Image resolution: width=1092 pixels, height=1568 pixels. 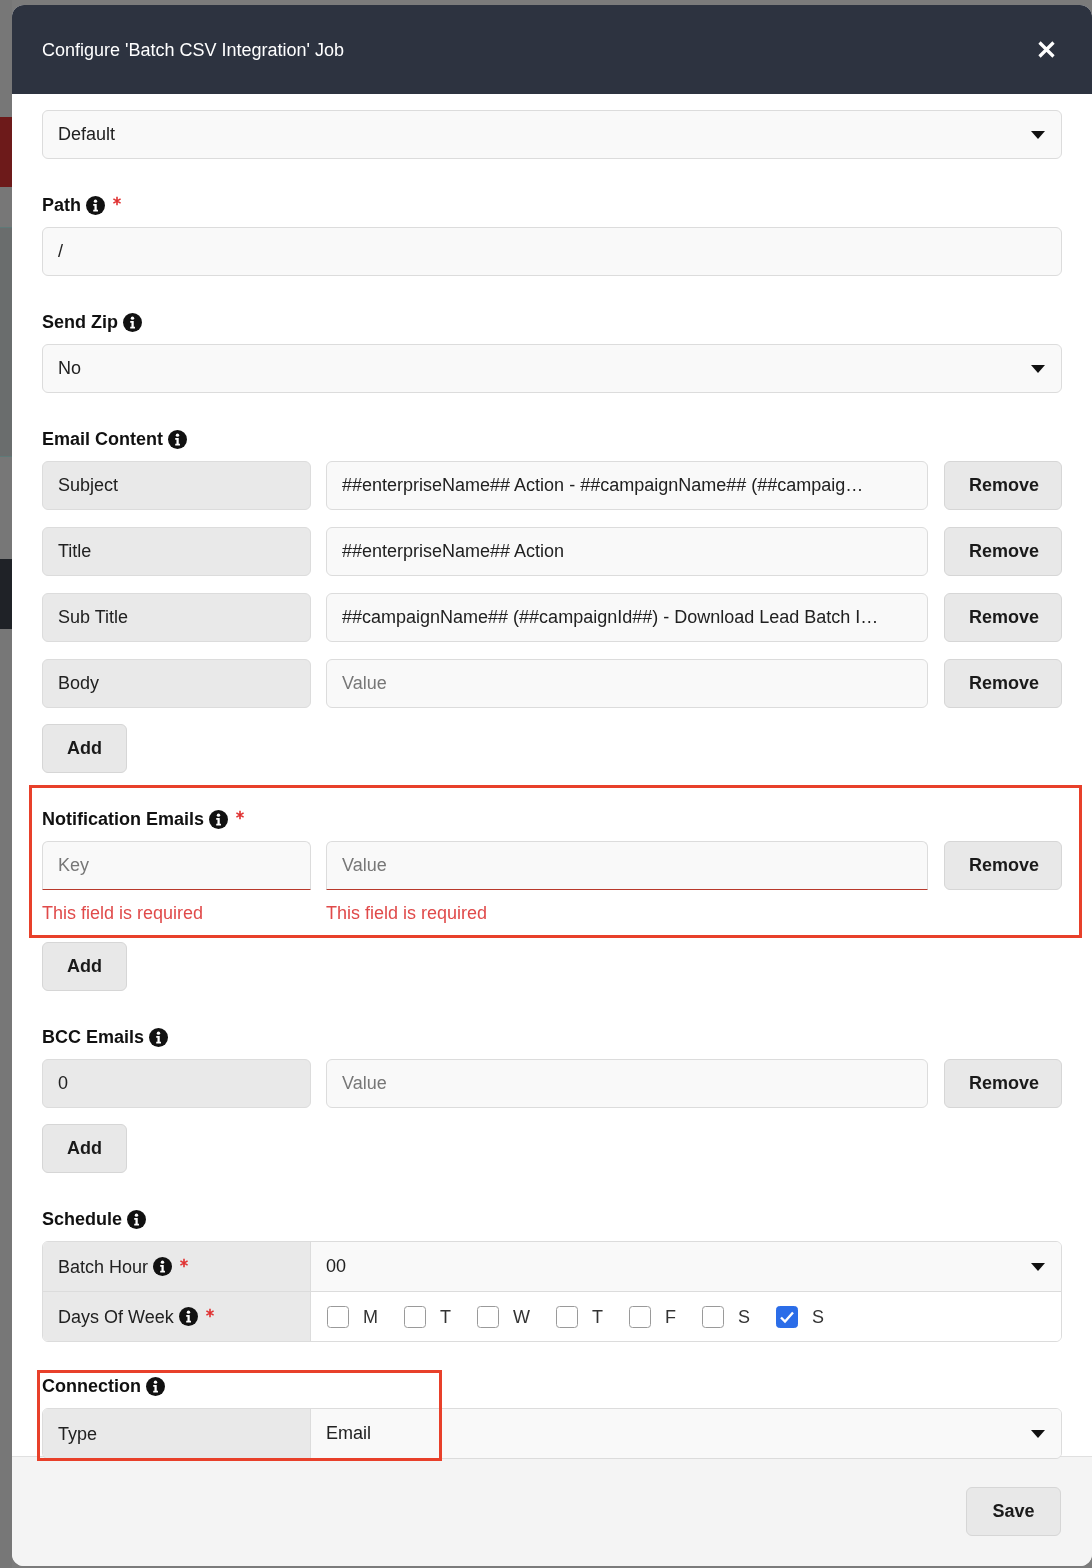 What do you see at coordinates (116, 1317) in the screenshot?
I see `row-label: Days Of Week` at bounding box center [116, 1317].